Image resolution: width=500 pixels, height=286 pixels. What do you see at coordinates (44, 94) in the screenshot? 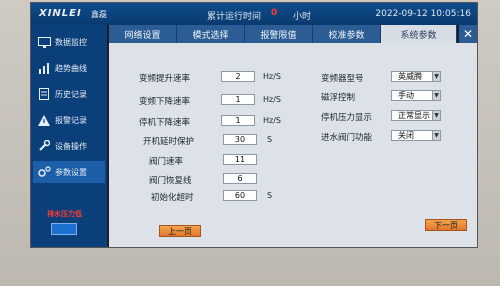
I see `document-icon` at bounding box center [44, 94].